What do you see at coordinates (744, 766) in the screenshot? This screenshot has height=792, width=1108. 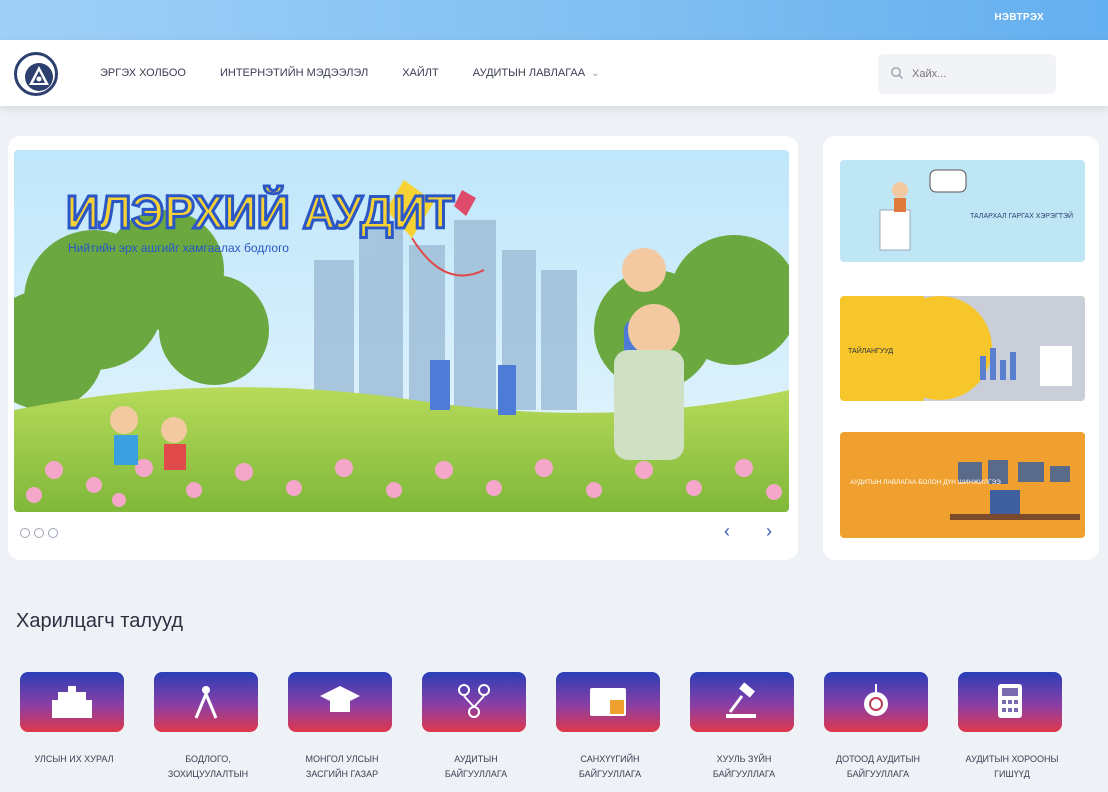 I see `partner-name-6: ХУУЛЬ ЗҮЙН БАЙГУУЛЛАГА` at bounding box center [744, 766].